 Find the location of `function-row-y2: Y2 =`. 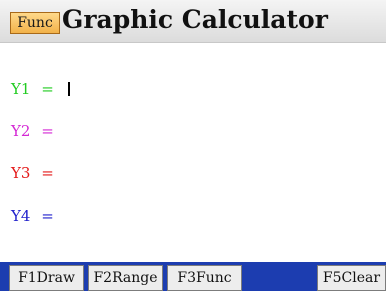

function-row-y2: Y2 = is located at coordinates (32, 131).